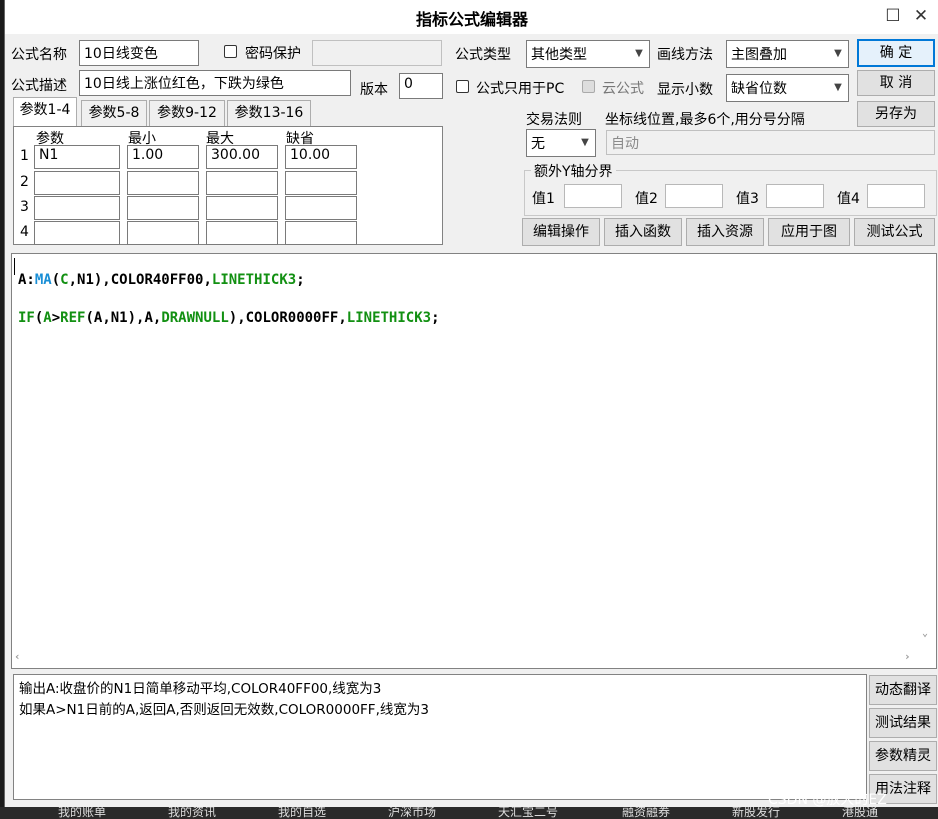 The height and width of the screenshot is (819, 938). Describe the element at coordinates (694, 196) in the screenshot. I see `y-value2-input` at that location.